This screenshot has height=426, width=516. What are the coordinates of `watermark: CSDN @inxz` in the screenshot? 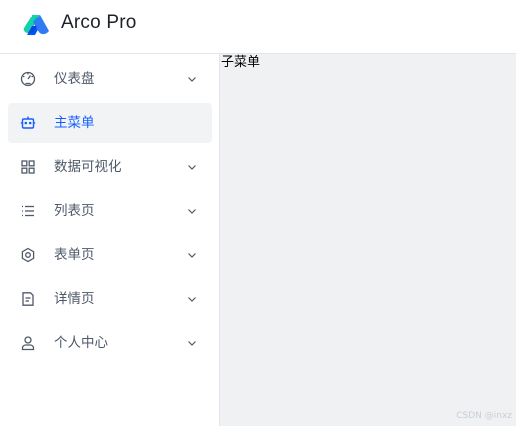 It's located at (484, 416).